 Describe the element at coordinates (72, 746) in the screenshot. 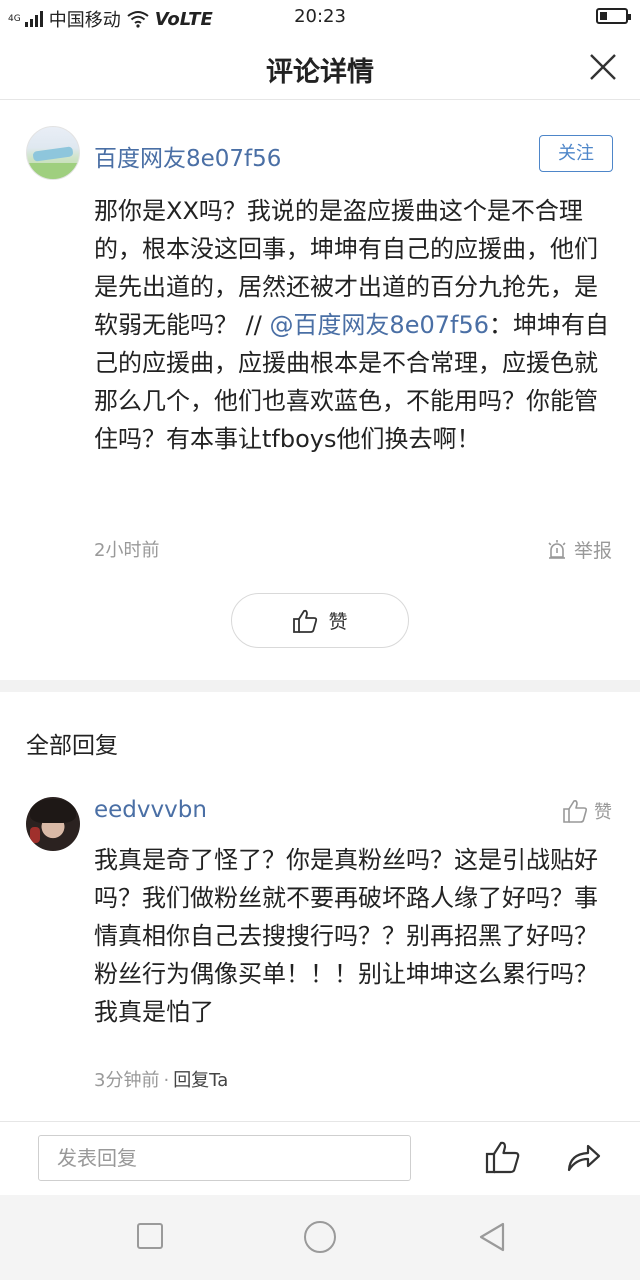

I see `all-replies-title: 全部回复` at that location.